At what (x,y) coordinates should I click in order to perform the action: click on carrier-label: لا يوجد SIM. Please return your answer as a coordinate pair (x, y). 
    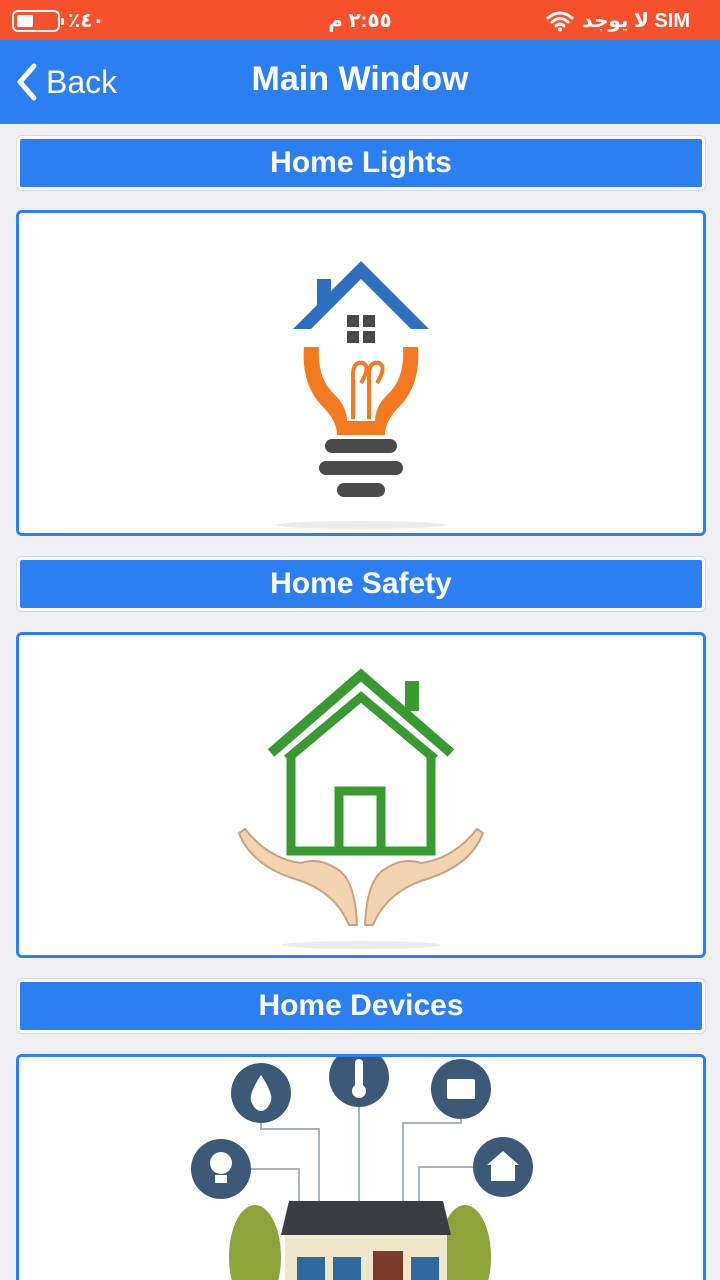
    Looking at the image, I should click on (636, 21).